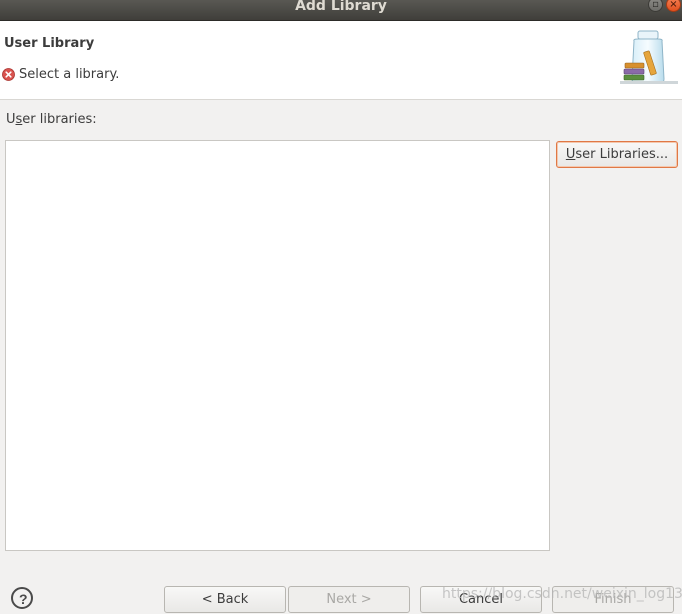 This screenshot has height=614, width=682. Describe the element at coordinates (225, 599) in the screenshot. I see `back-button: < Back` at that location.